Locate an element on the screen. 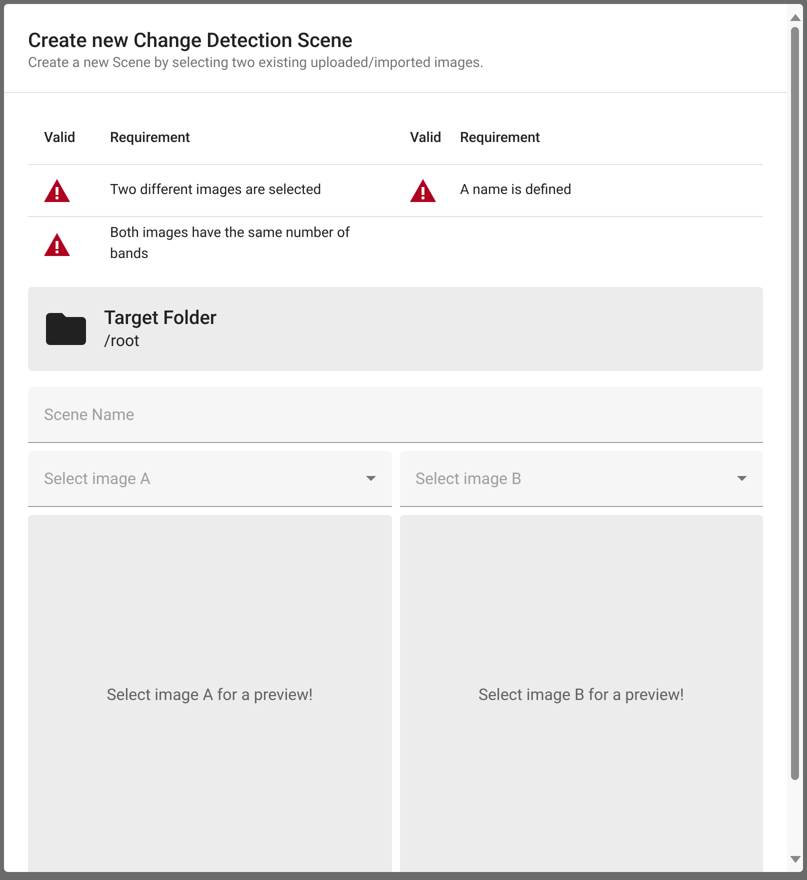 The width and height of the screenshot is (807, 880). dialog-title: Create new Change Detection Scene is located at coordinates (191, 40).